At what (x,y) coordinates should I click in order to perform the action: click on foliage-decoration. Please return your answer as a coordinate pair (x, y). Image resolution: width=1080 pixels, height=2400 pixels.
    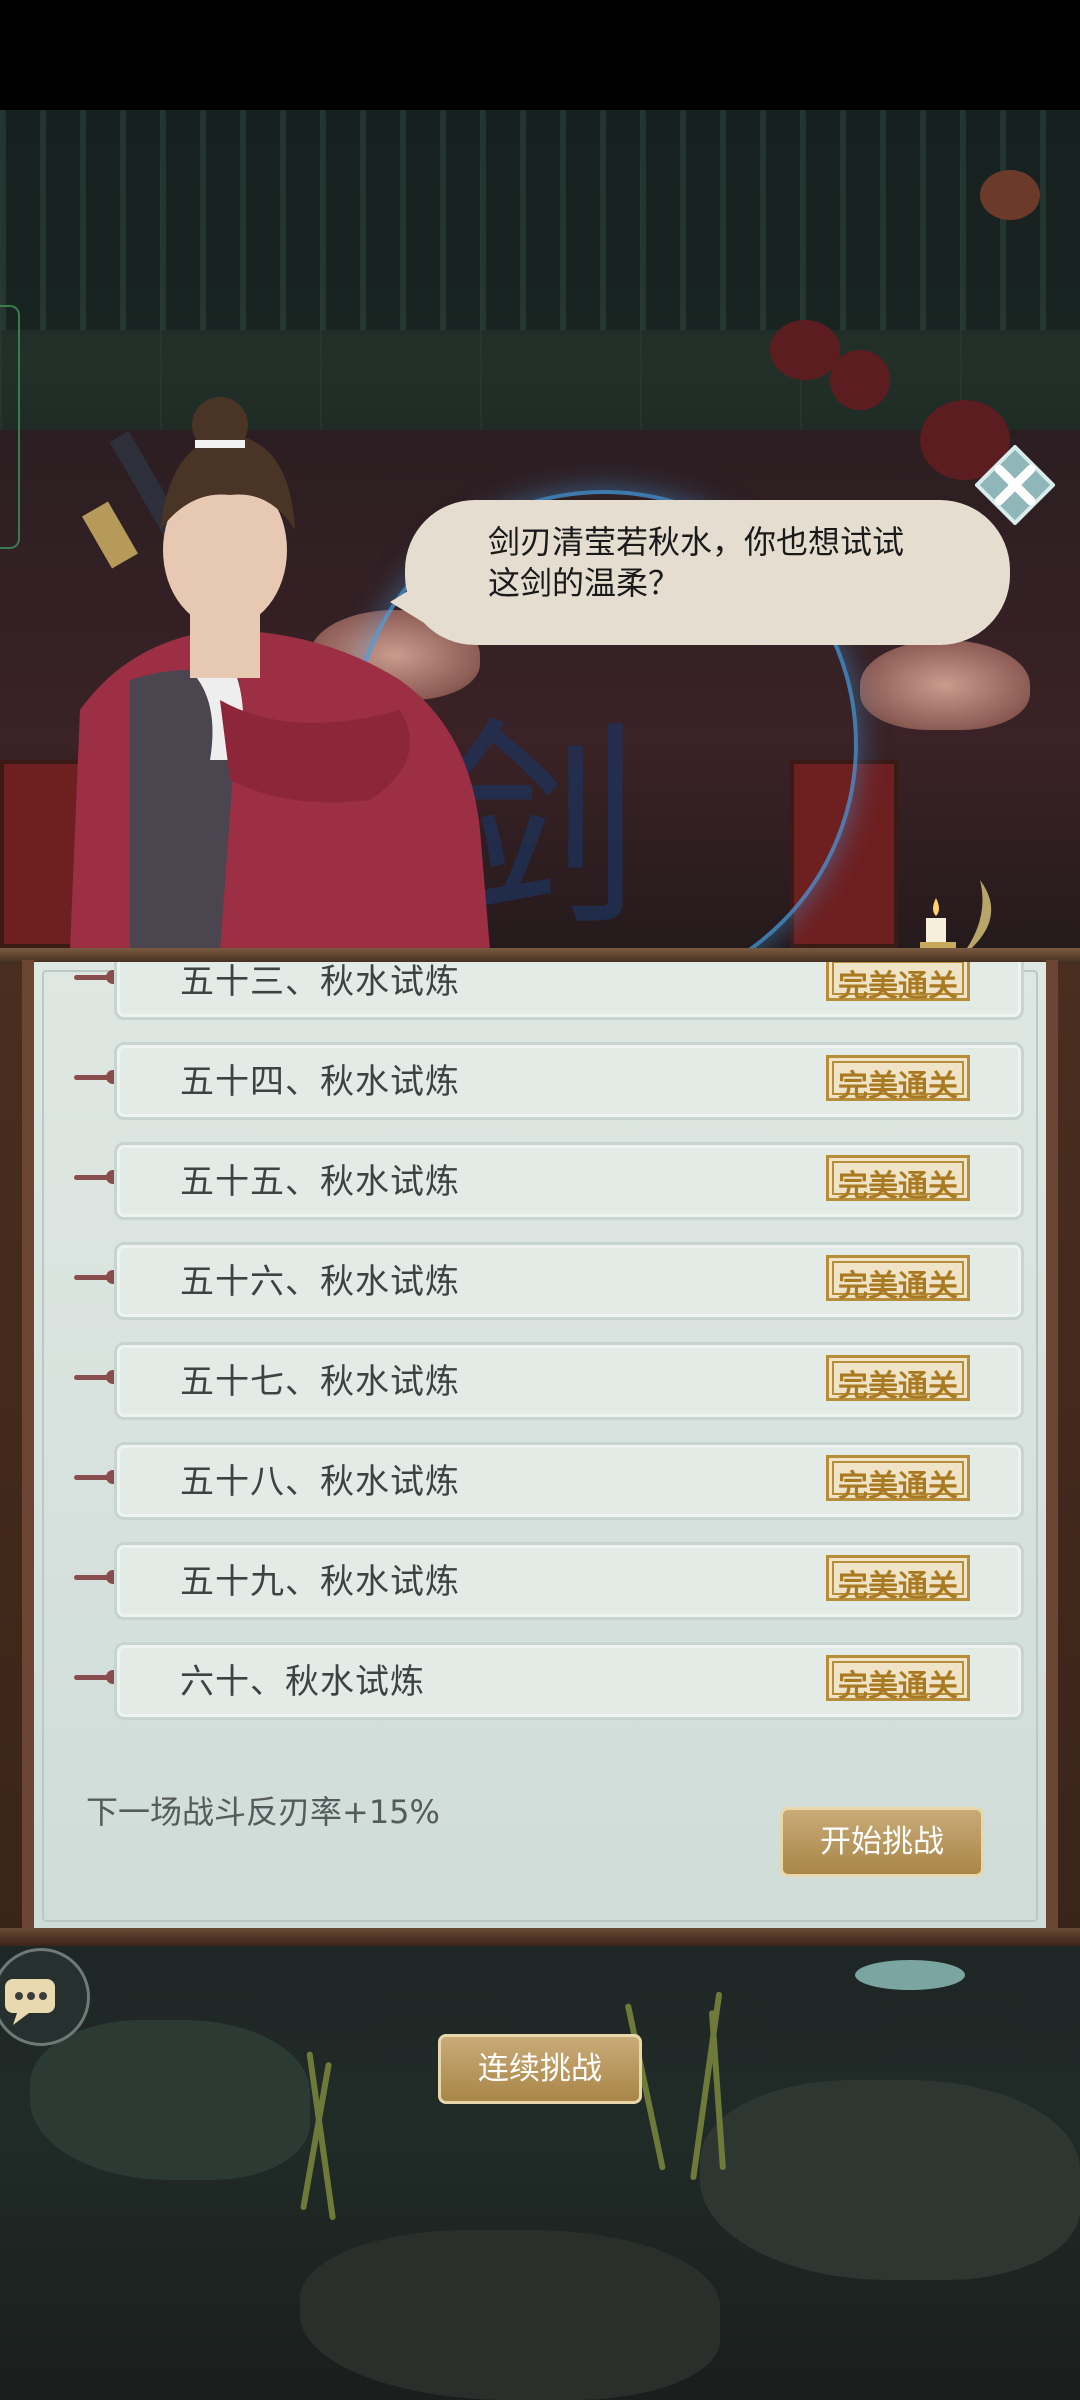
    Looking at the image, I should click on (170, 2100).